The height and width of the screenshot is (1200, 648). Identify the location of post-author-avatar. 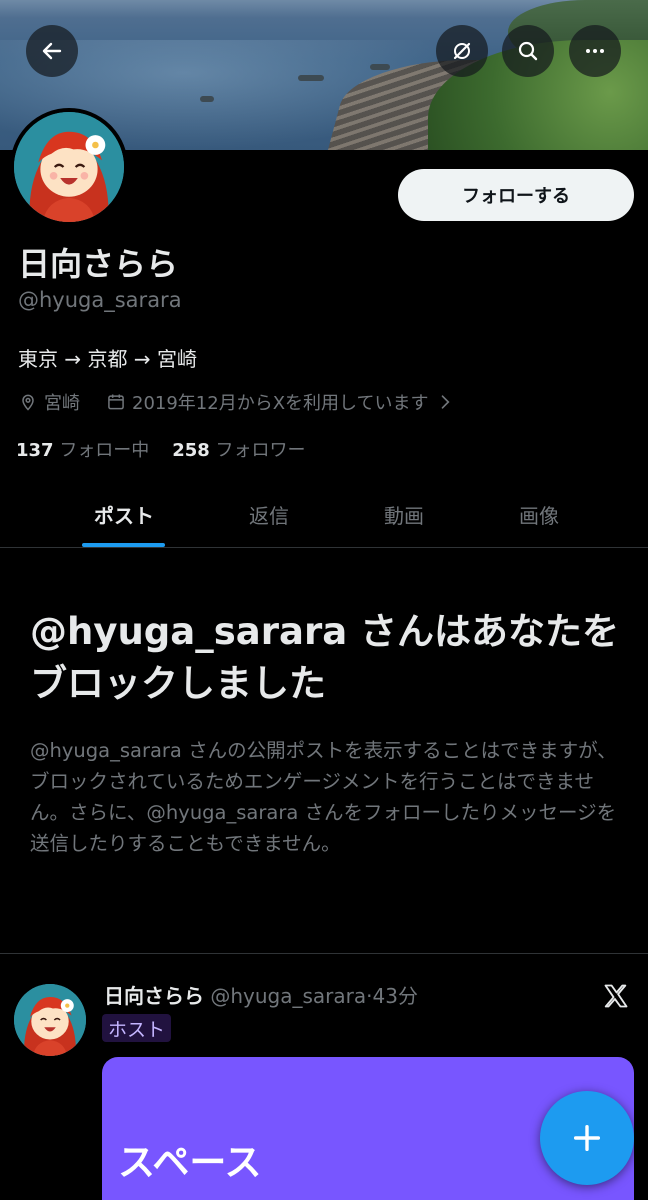
(50, 1020).